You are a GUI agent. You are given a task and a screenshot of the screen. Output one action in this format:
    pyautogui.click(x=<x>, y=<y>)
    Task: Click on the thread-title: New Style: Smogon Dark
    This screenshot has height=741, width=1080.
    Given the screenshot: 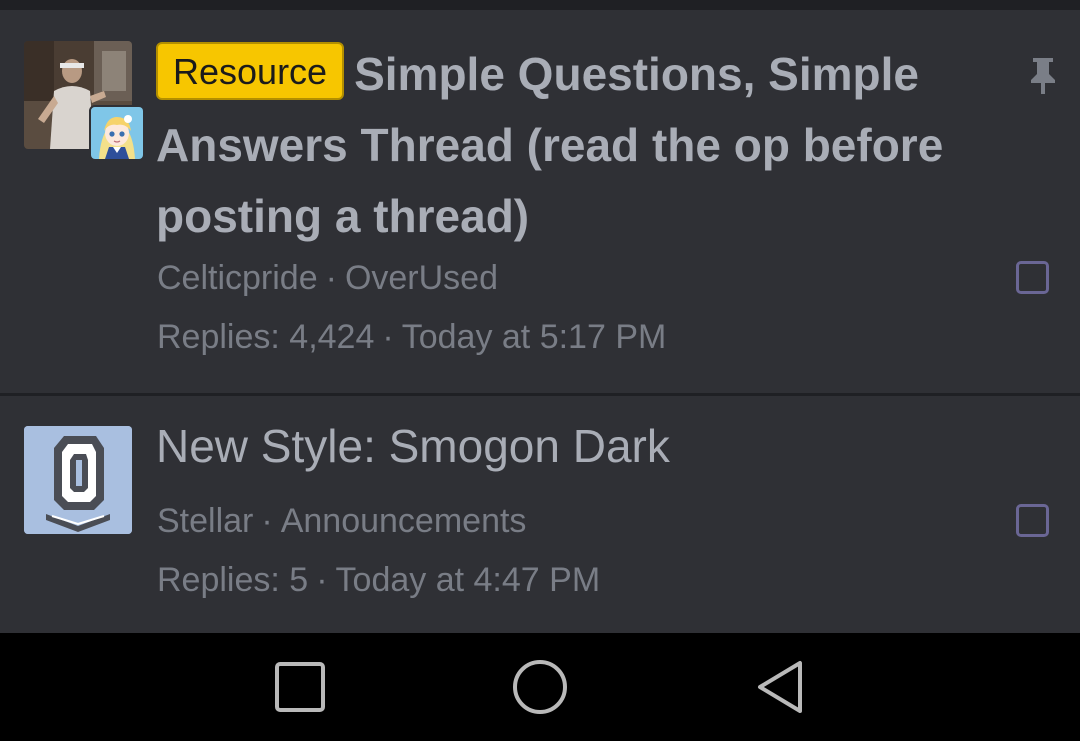 What is the action you would take?
    pyautogui.click(x=581, y=446)
    